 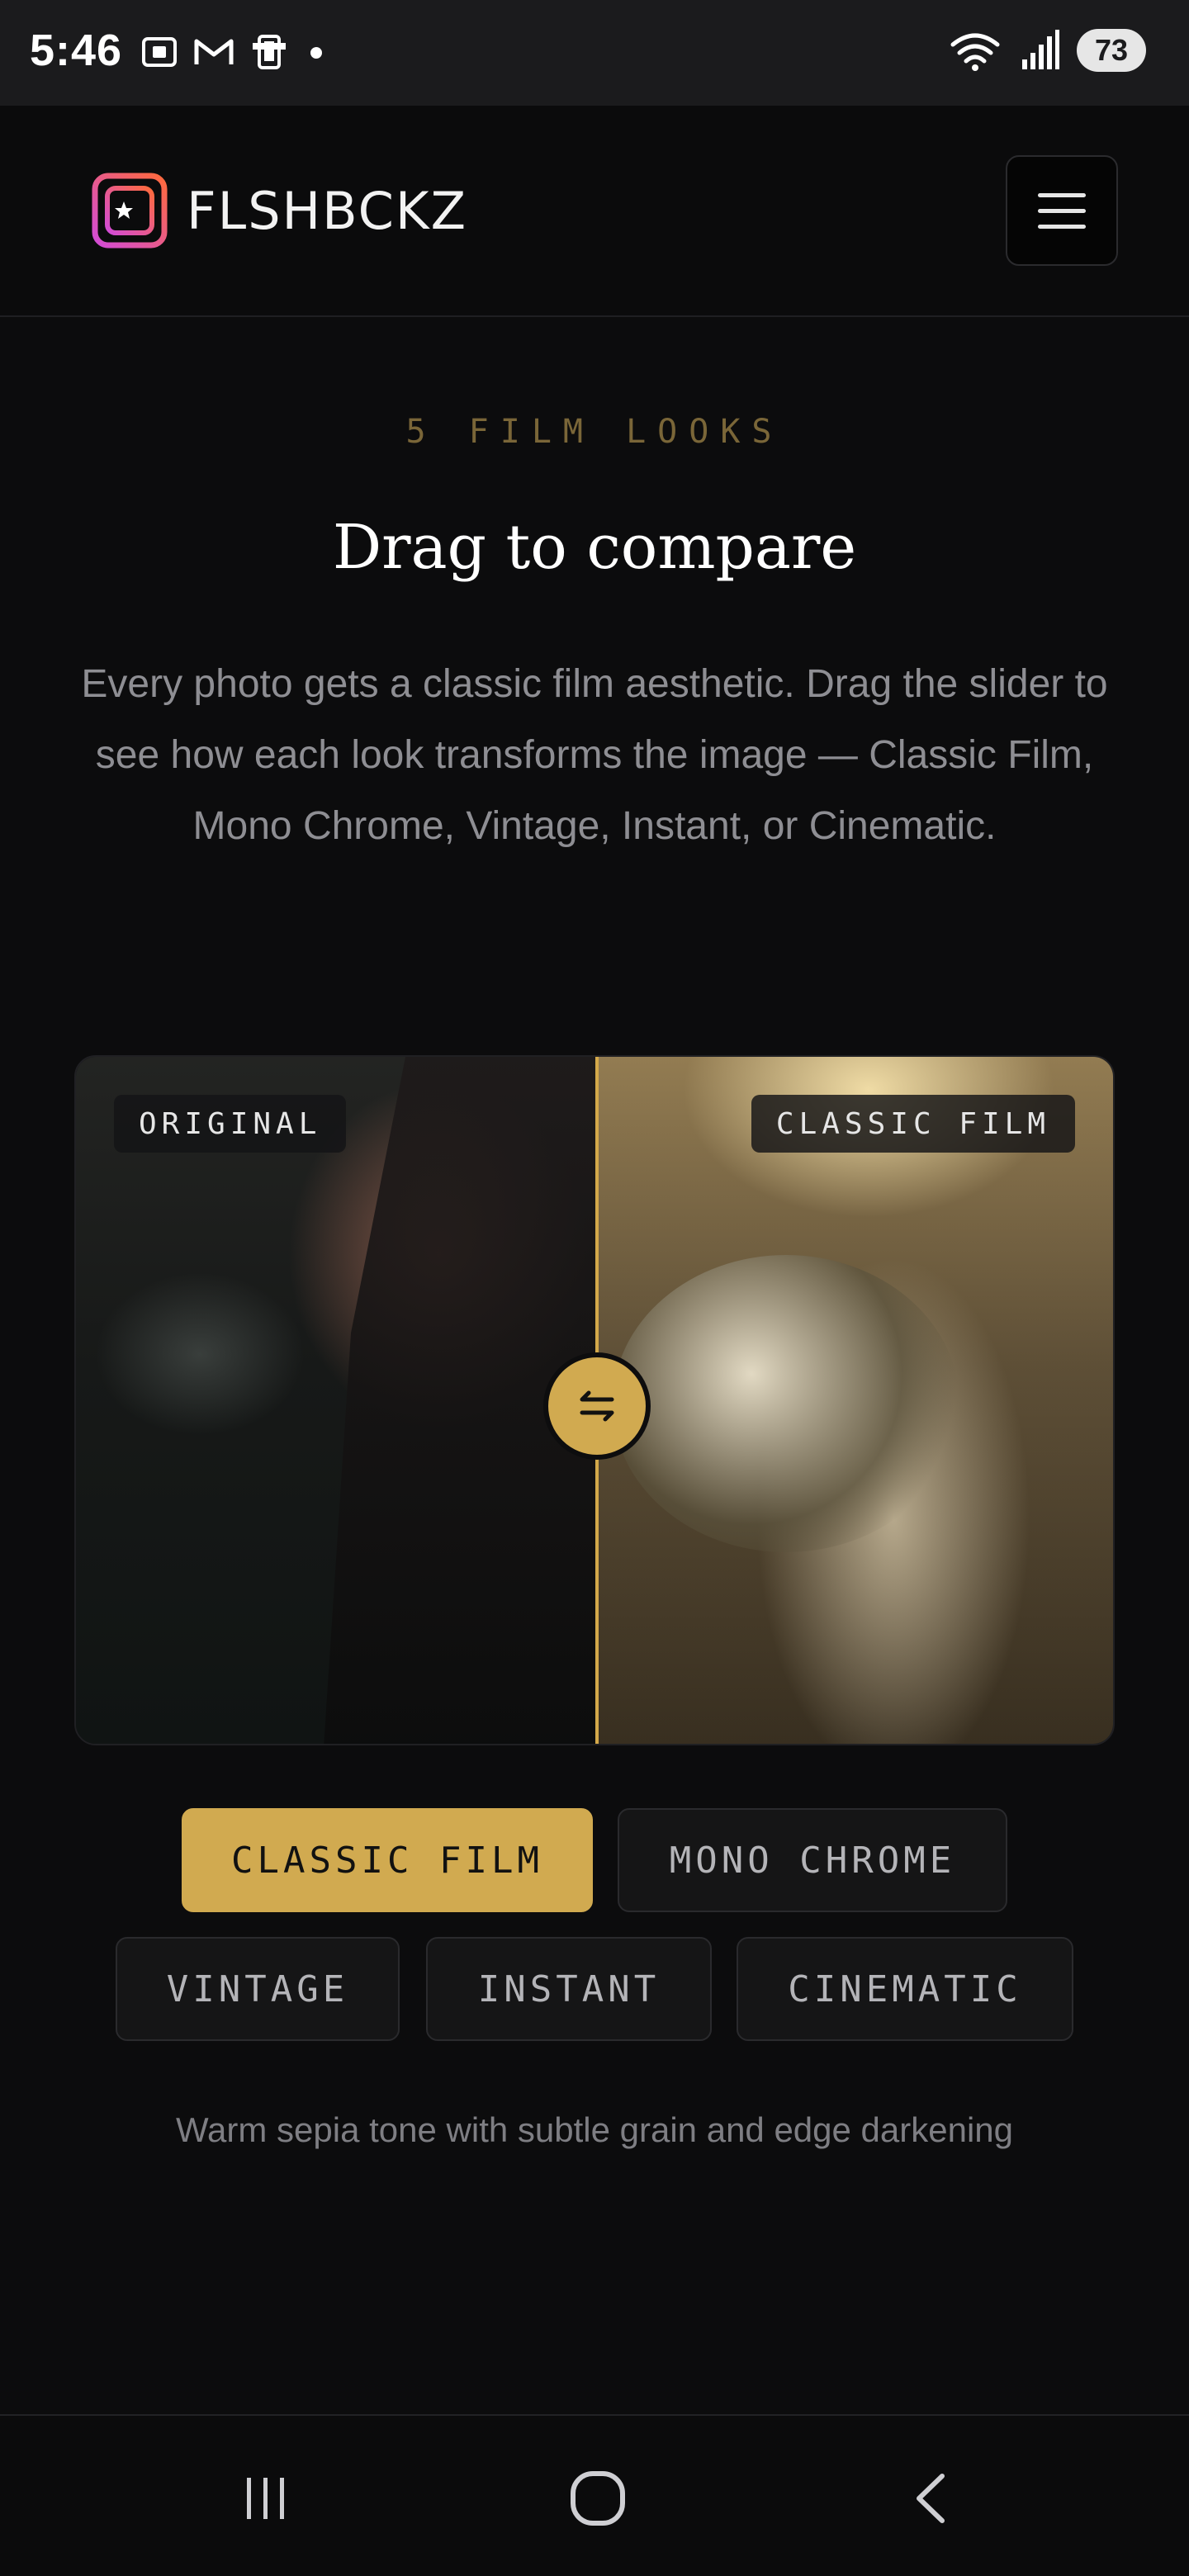 I want to click on recents-icon, so click(x=265, y=2498).